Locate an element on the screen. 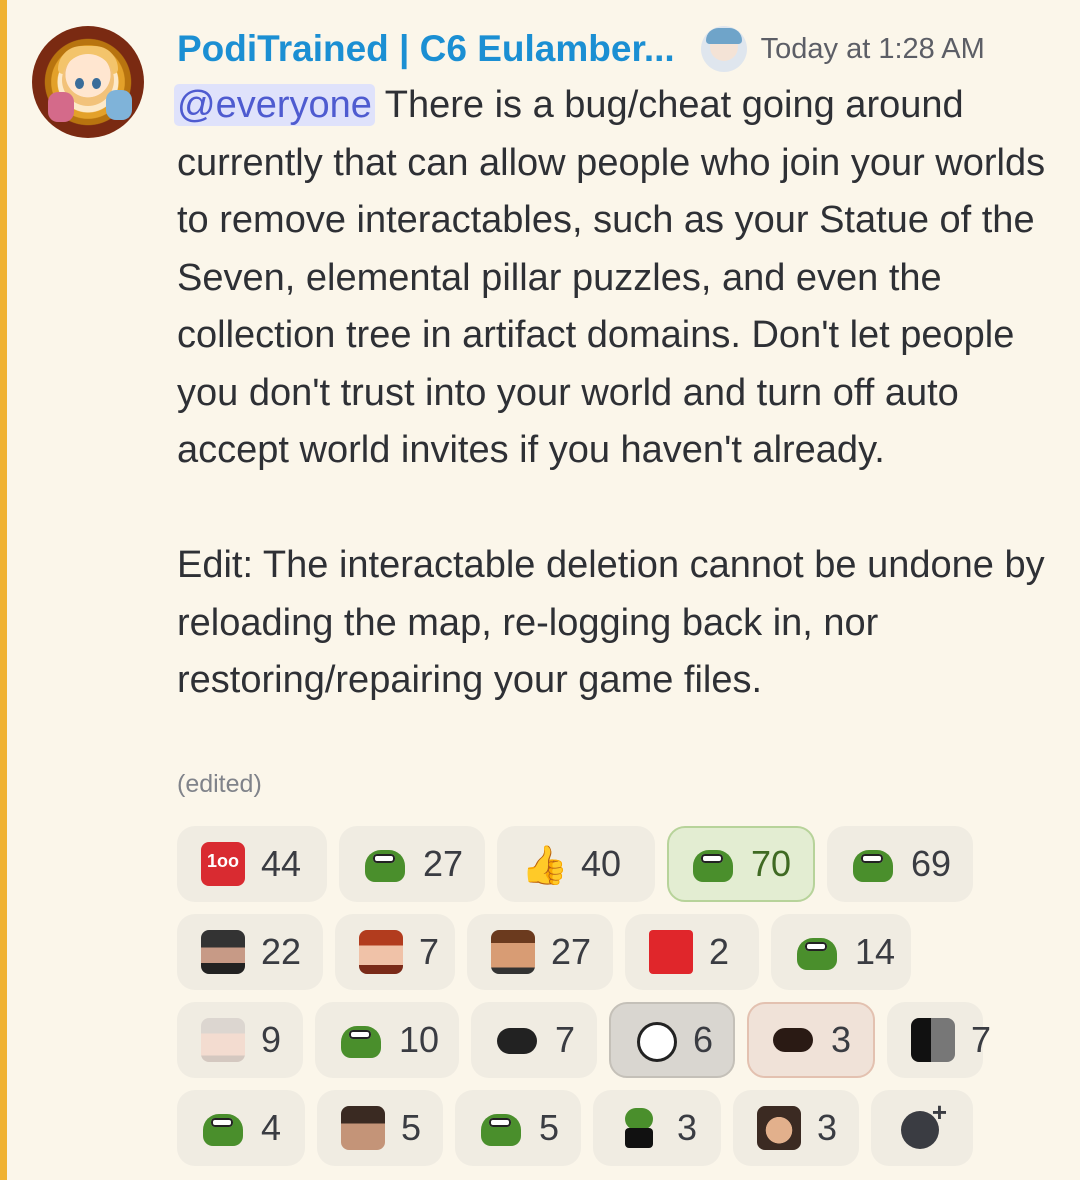 Image resolution: width=1080 pixels, height=1180 pixels. reaction-count: 70 is located at coordinates (771, 863).